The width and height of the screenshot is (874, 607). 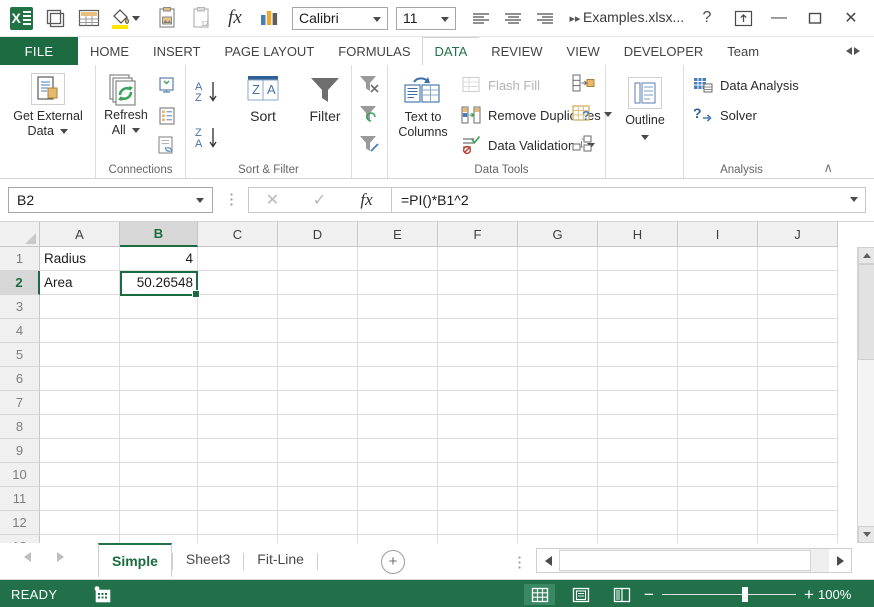 What do you see at coordinates (638, 451) in the screenshot?
I see `cell-h9` at bounding box center [638, 451].